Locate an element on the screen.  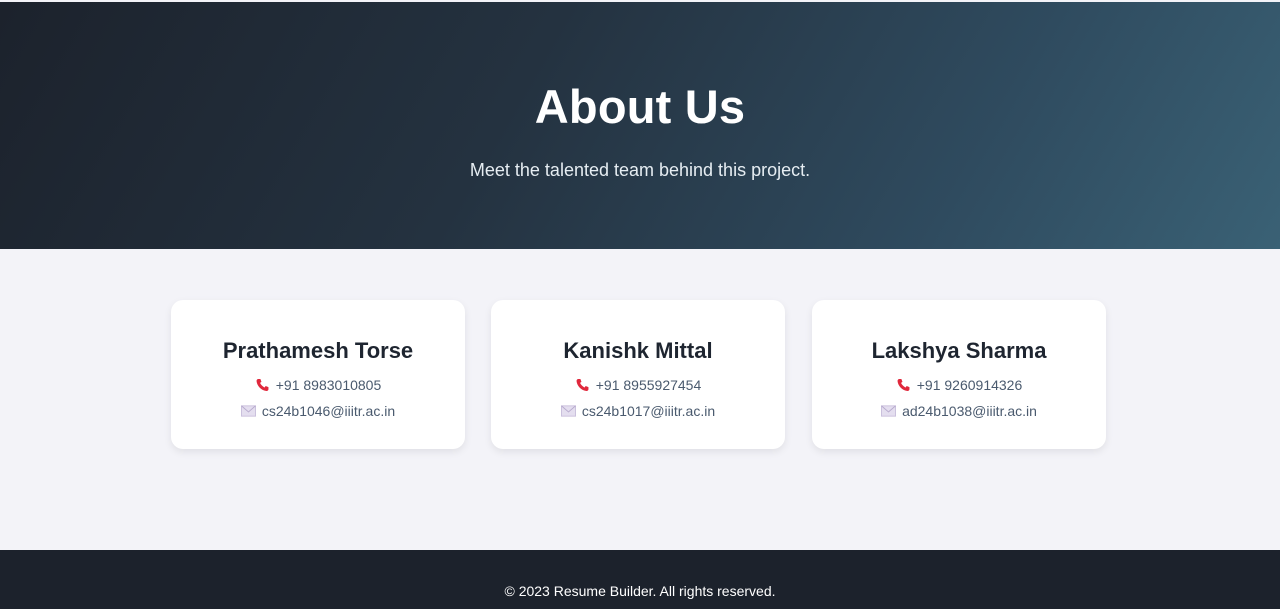
member-email-row: cs24b1046@iiitr.ac.in is located at coordinates (318, 411).